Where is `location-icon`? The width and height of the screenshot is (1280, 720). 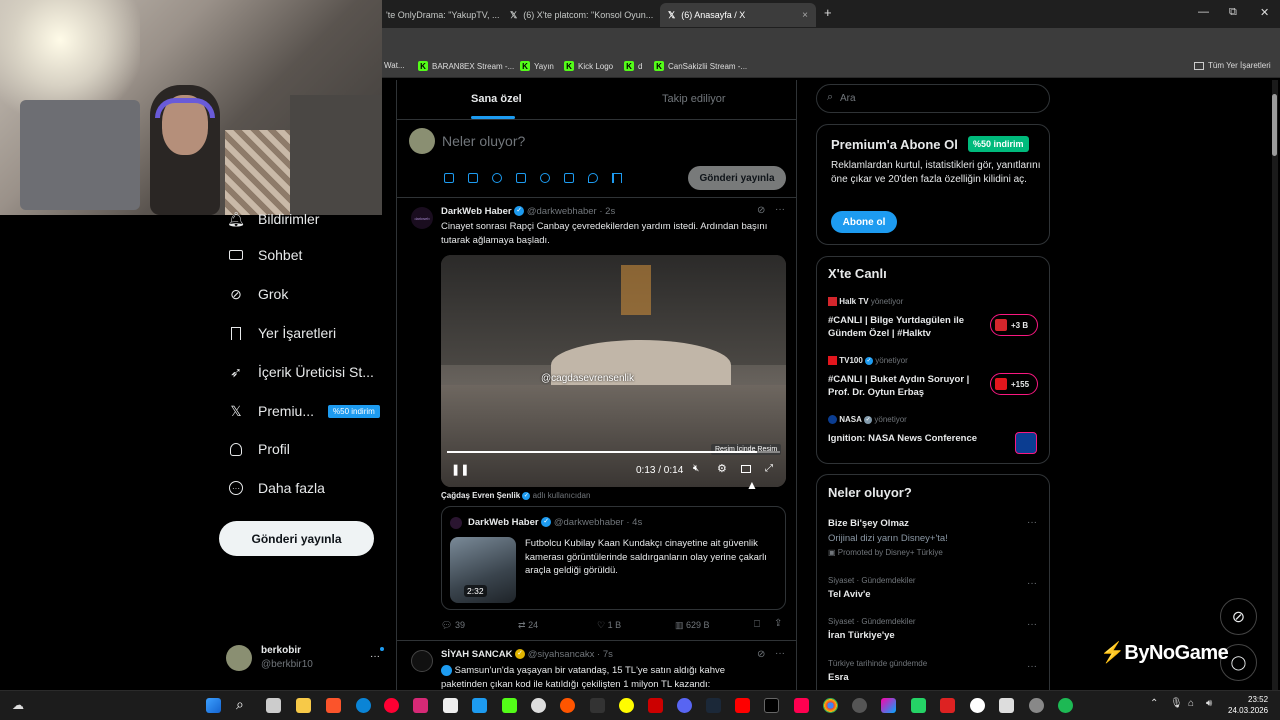 location-icon is located at coordinates (593, 178).